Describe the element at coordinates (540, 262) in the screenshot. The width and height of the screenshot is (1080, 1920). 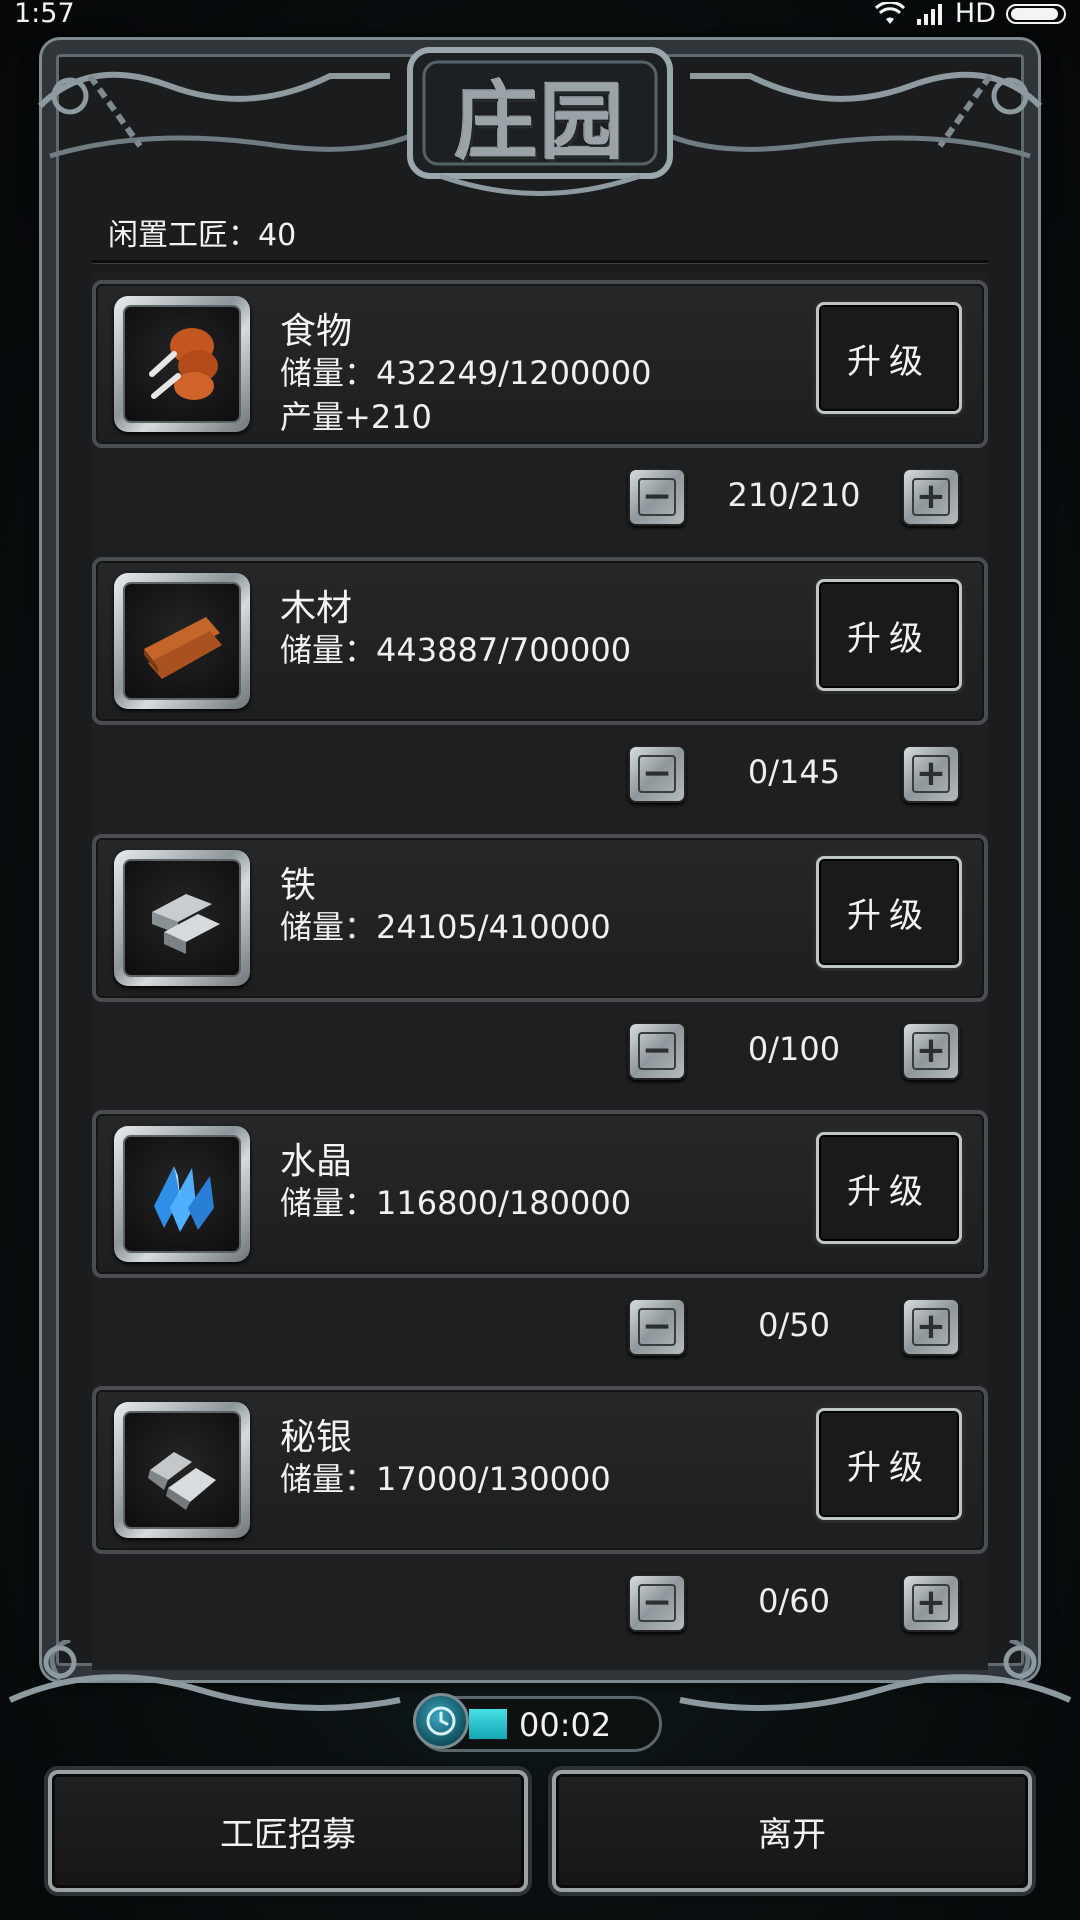
I see `divider` at that location.